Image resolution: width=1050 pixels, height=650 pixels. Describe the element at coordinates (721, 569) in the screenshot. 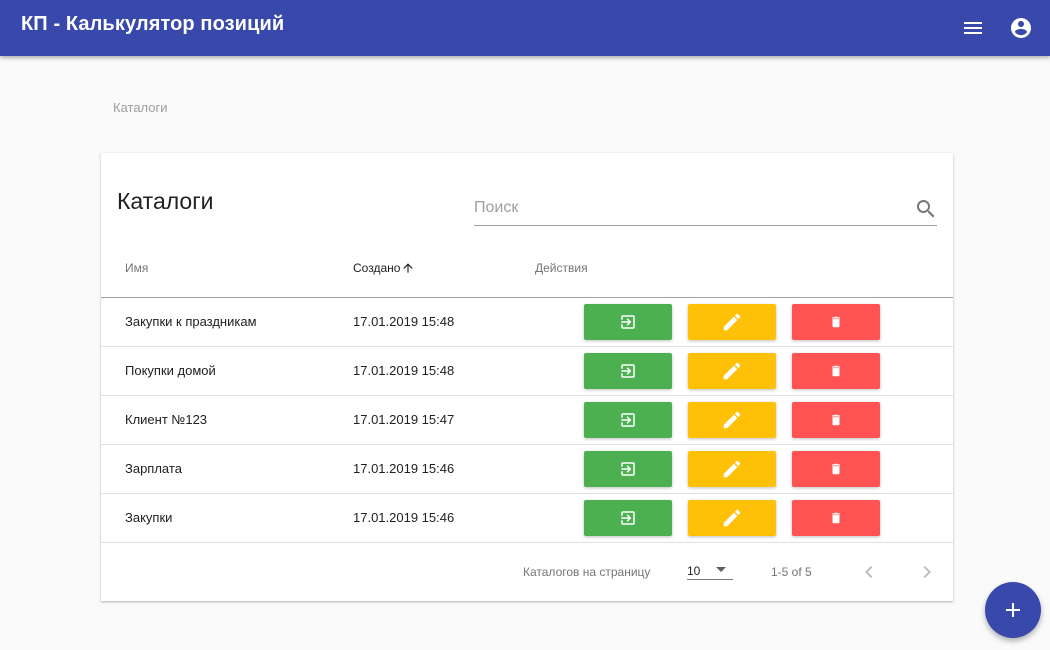

I see `dropdown-arrow-icon` at that location.